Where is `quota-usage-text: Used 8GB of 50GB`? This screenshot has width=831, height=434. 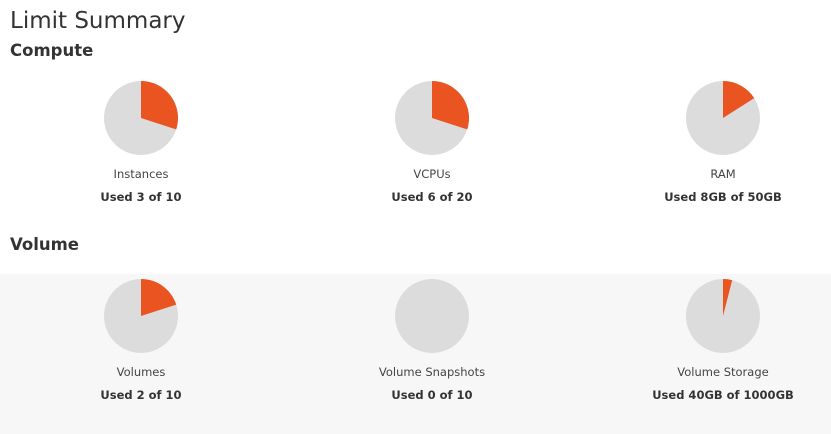
quota-usage-text: Used 8GB of 50GB is located at coordinates (723, 197).